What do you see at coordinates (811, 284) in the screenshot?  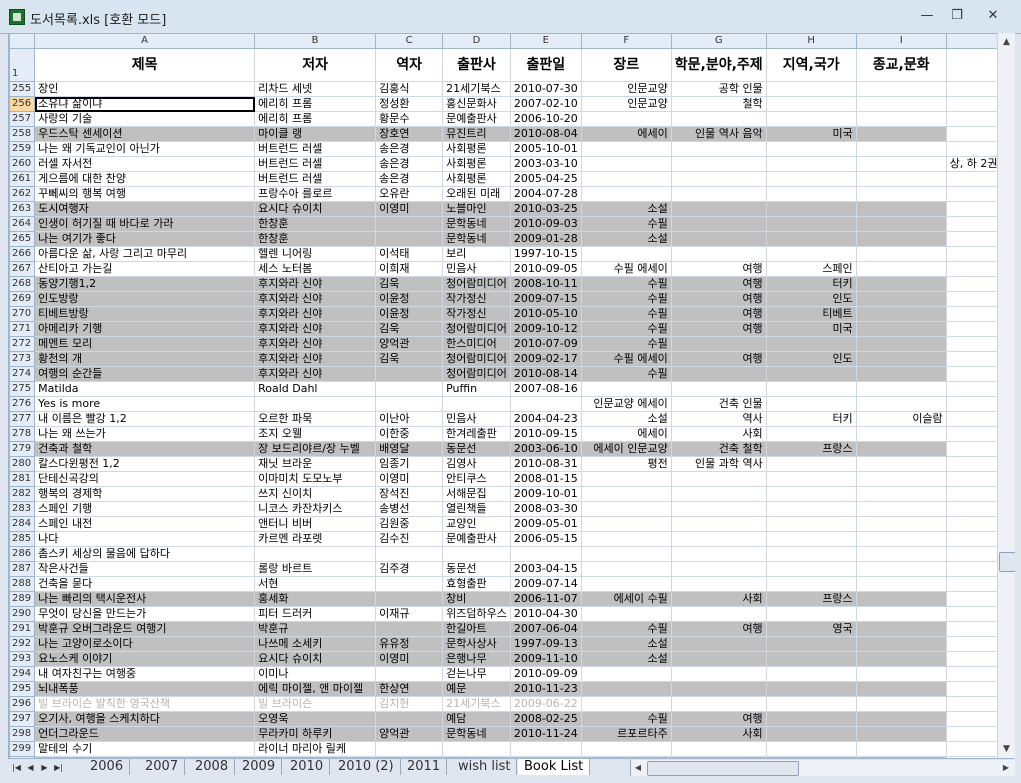 I see `cell-h: 터키` at bounding box center [811, 284].